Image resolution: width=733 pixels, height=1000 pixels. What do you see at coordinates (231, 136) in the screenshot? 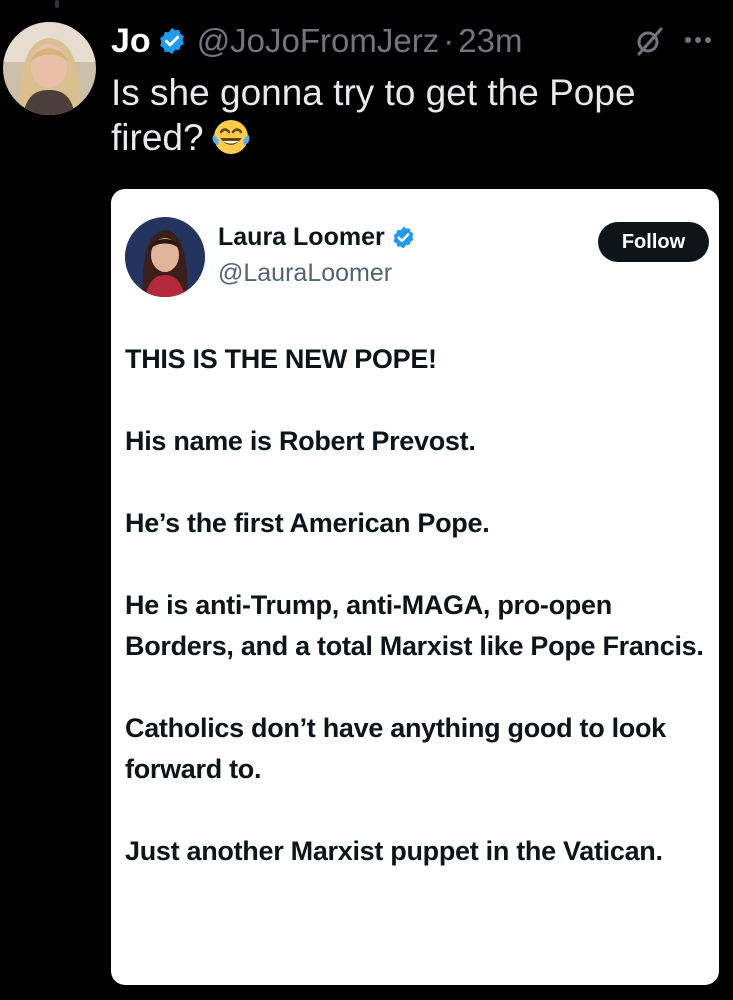
I see `laughing-tears-emoji-icon` at bounding box center [231, 136].